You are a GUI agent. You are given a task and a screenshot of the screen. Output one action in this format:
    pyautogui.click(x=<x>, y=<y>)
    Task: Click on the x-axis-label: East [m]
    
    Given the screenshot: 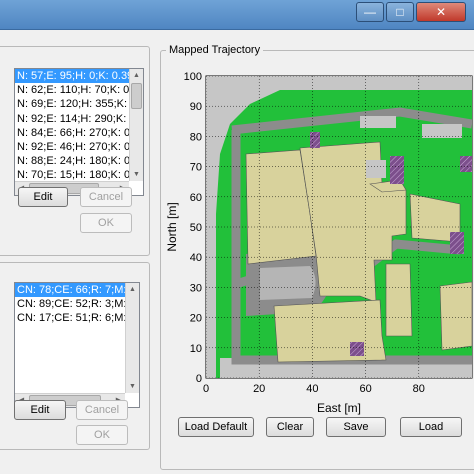 What is the action you would take?
    pyautogui.click(x=339, y=408)
    